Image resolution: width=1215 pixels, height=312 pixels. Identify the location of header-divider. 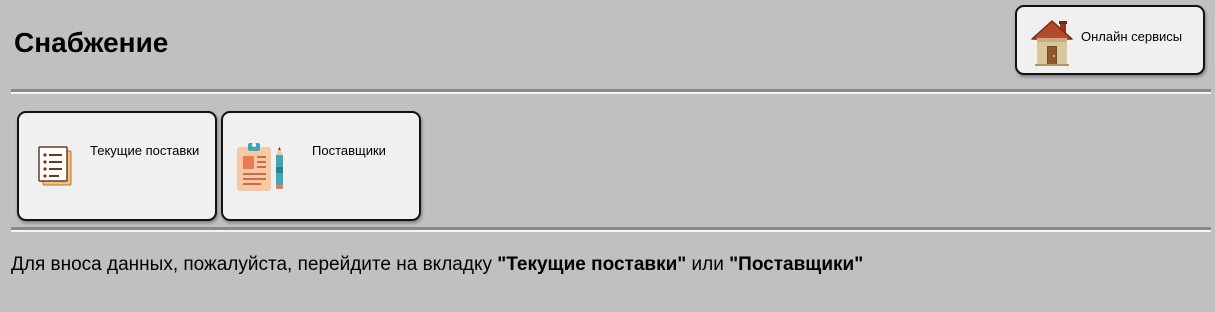
(611, 91).